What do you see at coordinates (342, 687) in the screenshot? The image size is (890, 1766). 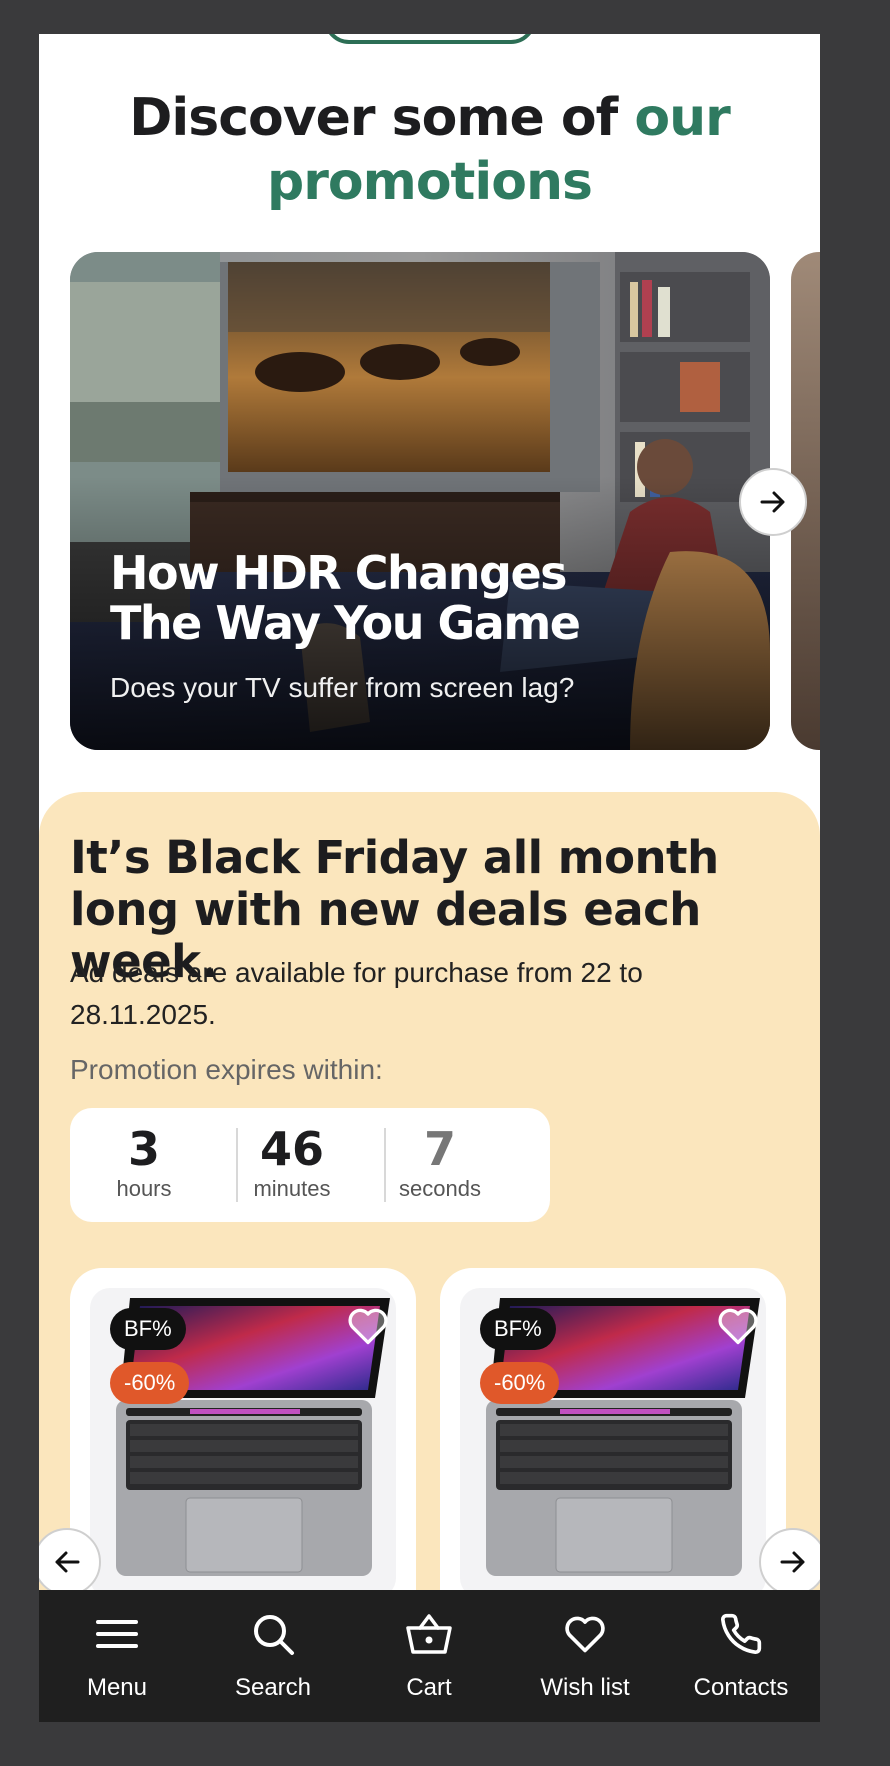 I see `promo-card-subtitle: Does your TV suffer from screen lag?` at bounding box center [342, 687].